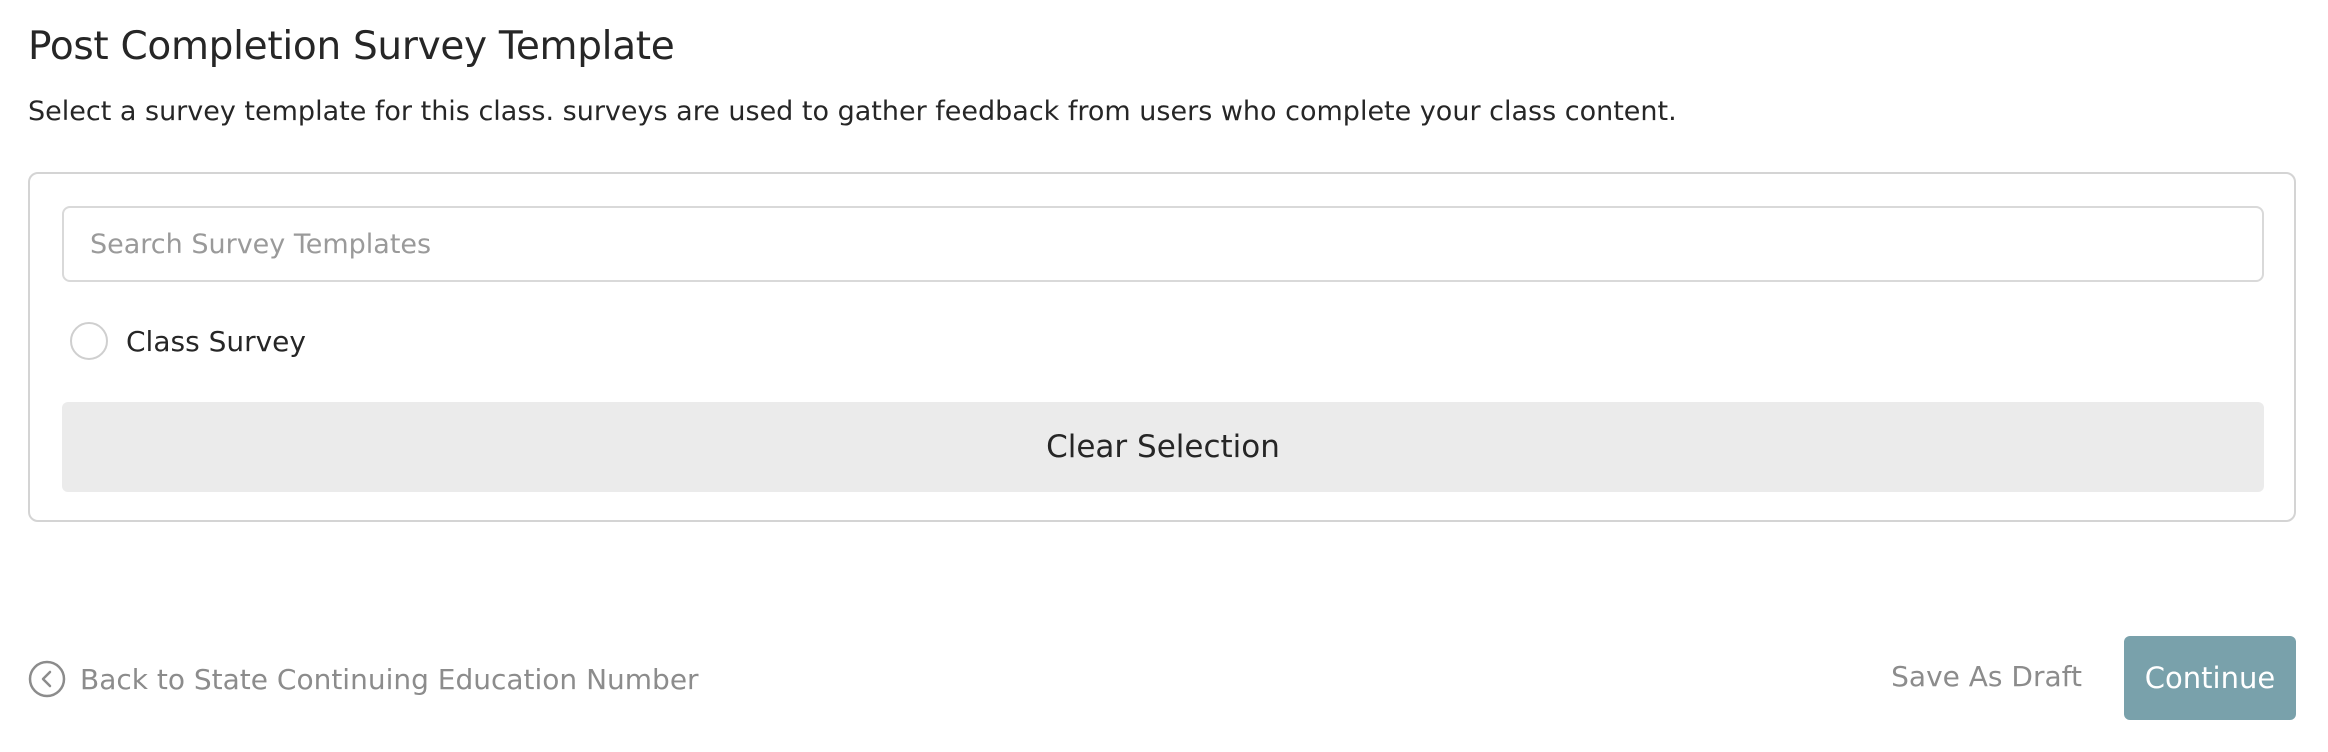  Describe the element at coordinates (216, 341) in the screenshot. I see `survey-option-label: Class Survey` at that location.